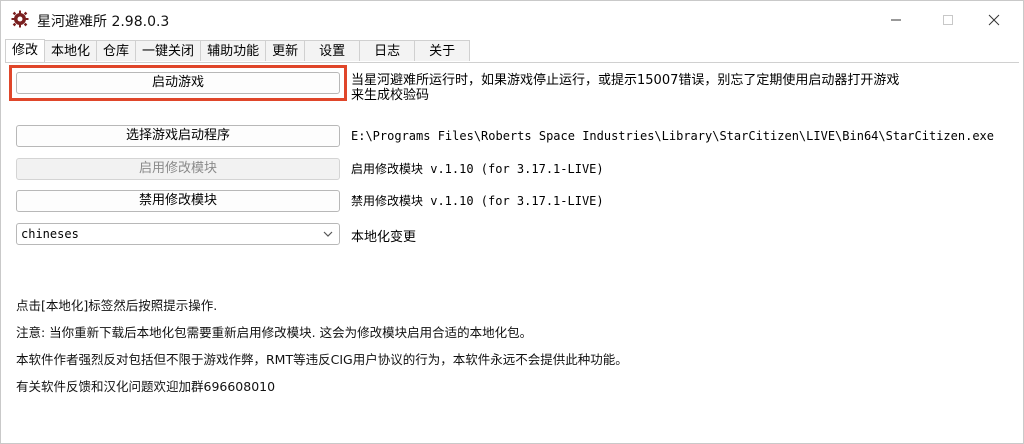 This screenshot has width=1024, height=444. I want to click on enable-mod-button: 启用修改模块, so click(178, 169).